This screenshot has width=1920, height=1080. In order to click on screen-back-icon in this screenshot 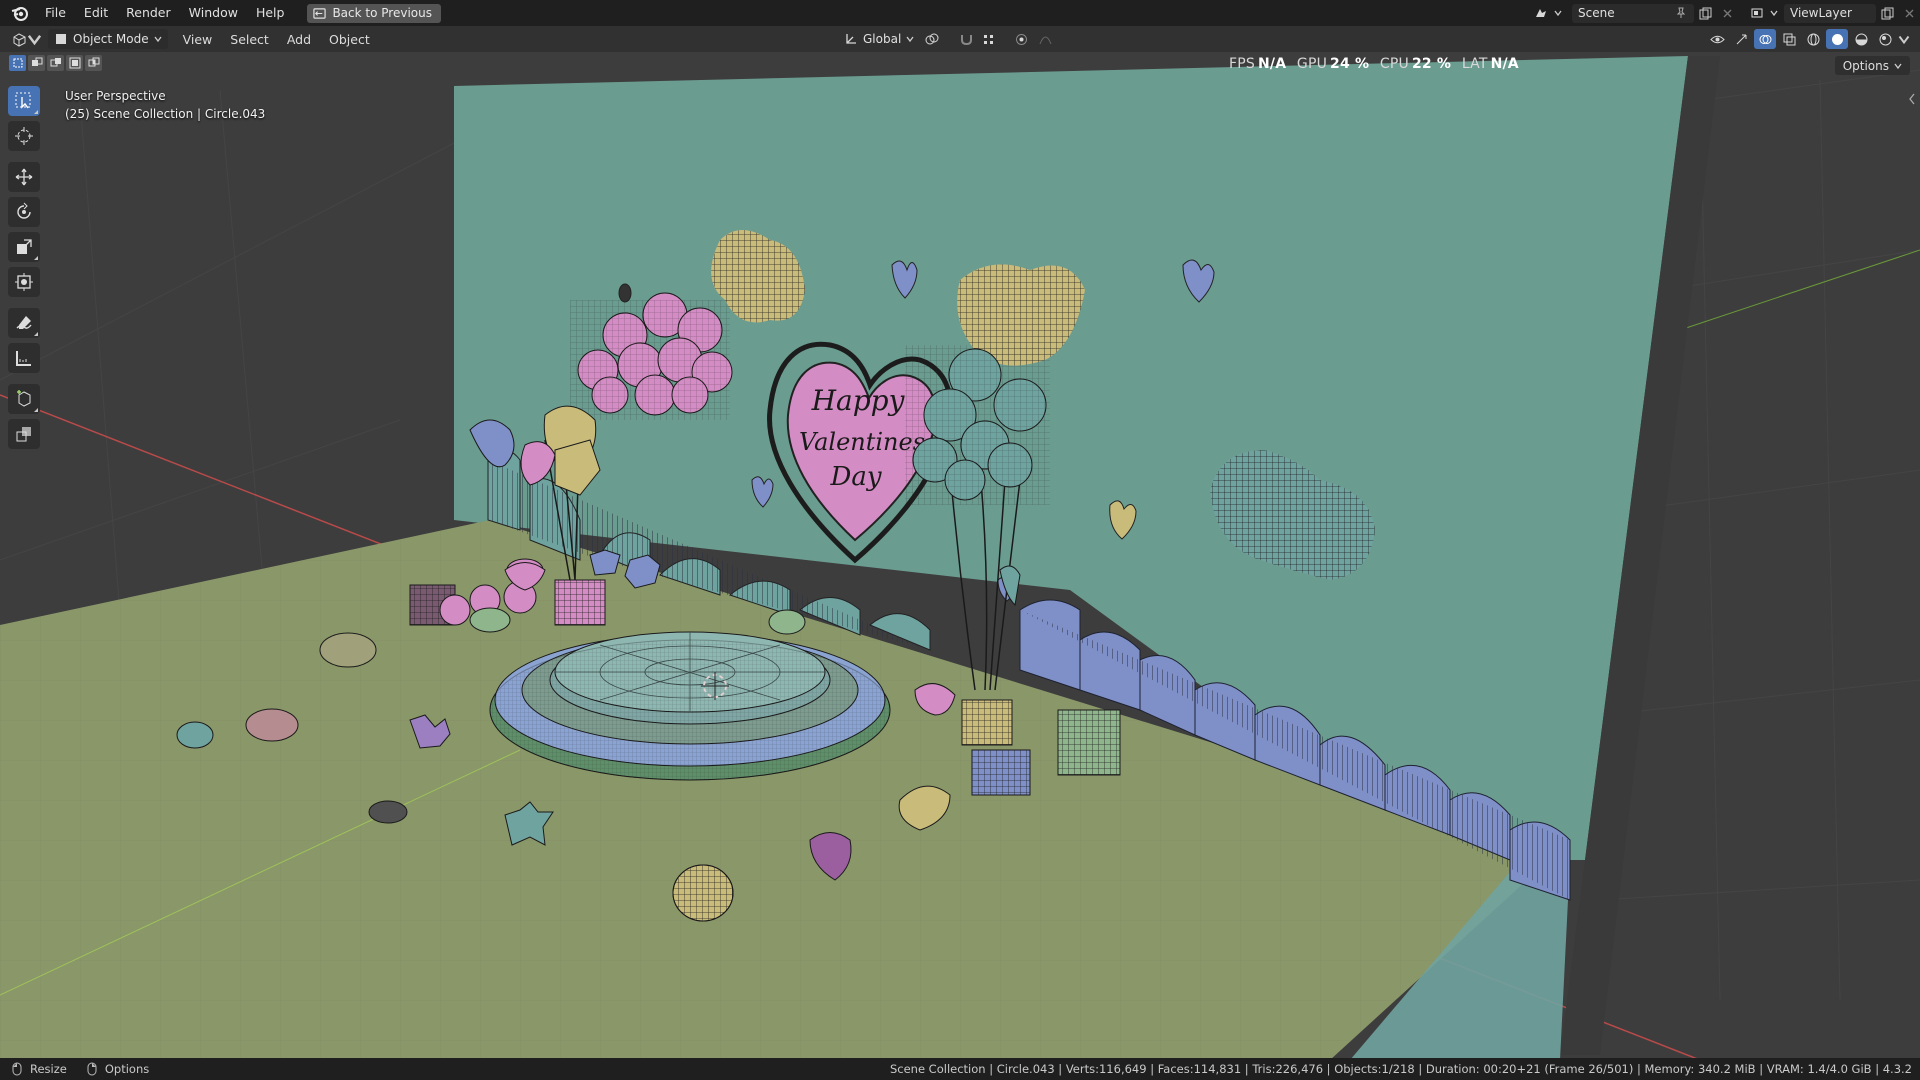, I will do `click(320, 13)`.